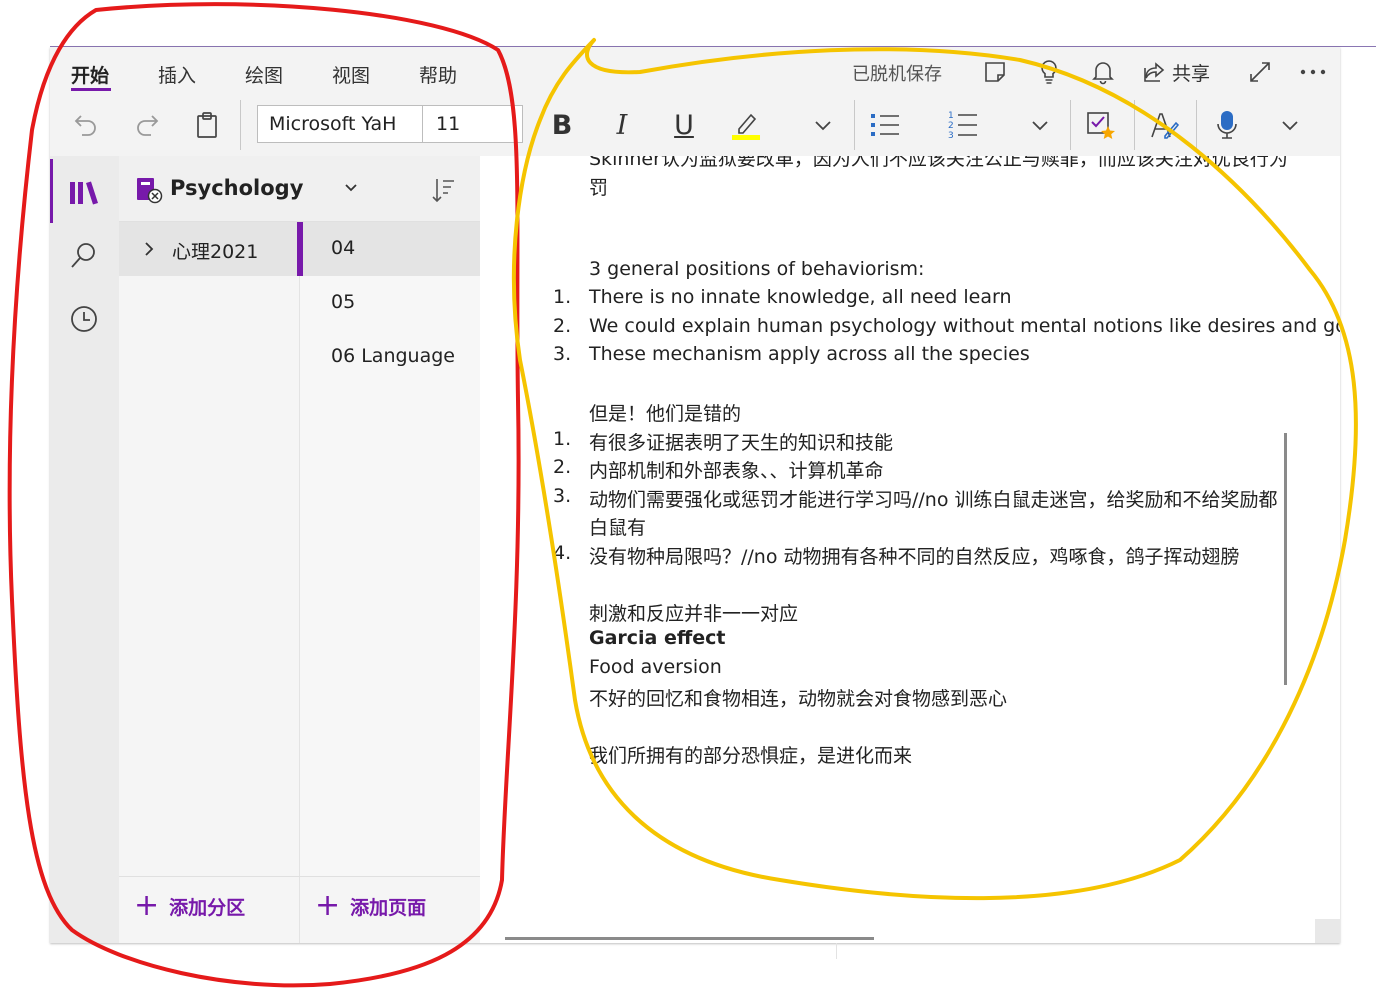 Image resolution: width=1376 pixels, height=990 pixels. What do you see at coordinates (951, 135) in the screenshot?
I see `svg-text: 3` at bounding box center [951, 135].